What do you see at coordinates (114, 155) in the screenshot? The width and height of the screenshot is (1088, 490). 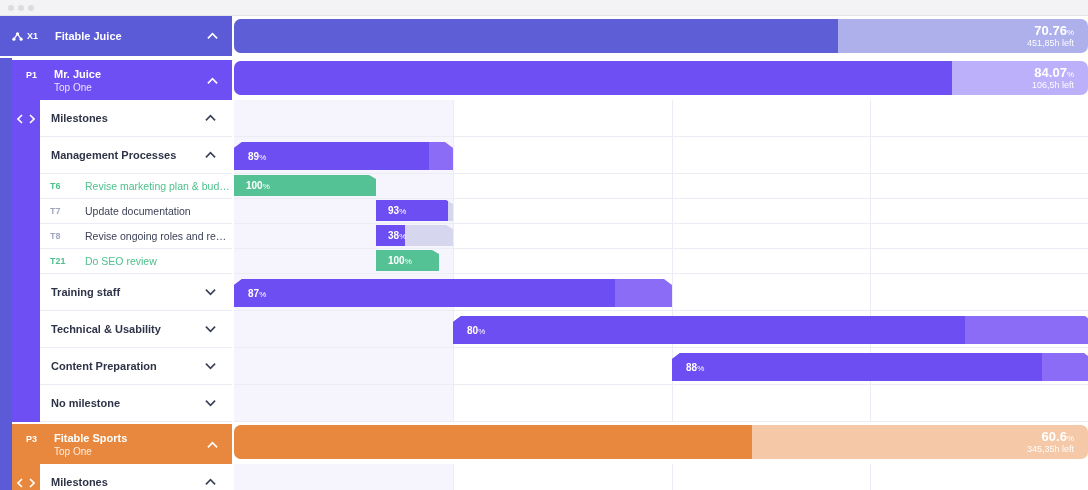 I see `milestone-name: Management Processes` at bounding box center [114, 155].